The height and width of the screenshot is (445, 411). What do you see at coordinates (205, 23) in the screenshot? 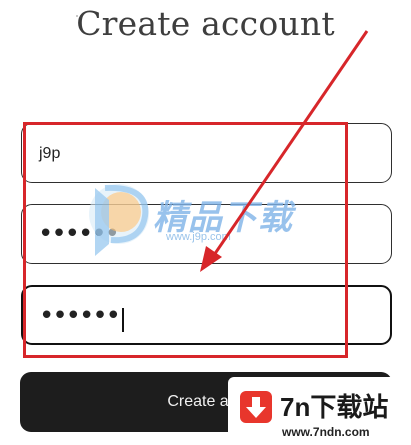
I see `page-title: Create account` at bounding box center [205, 23].